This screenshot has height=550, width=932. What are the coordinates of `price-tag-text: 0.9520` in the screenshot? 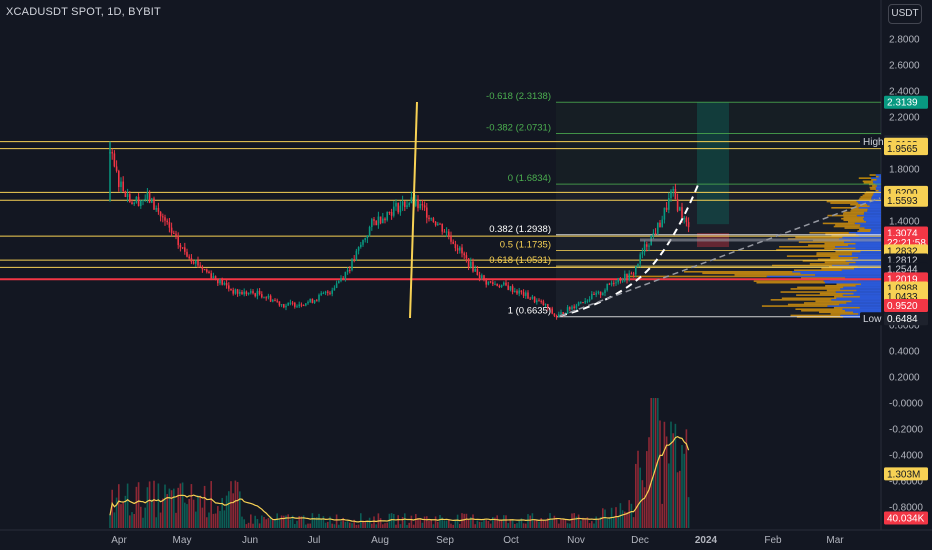 It's located at (902, 306).